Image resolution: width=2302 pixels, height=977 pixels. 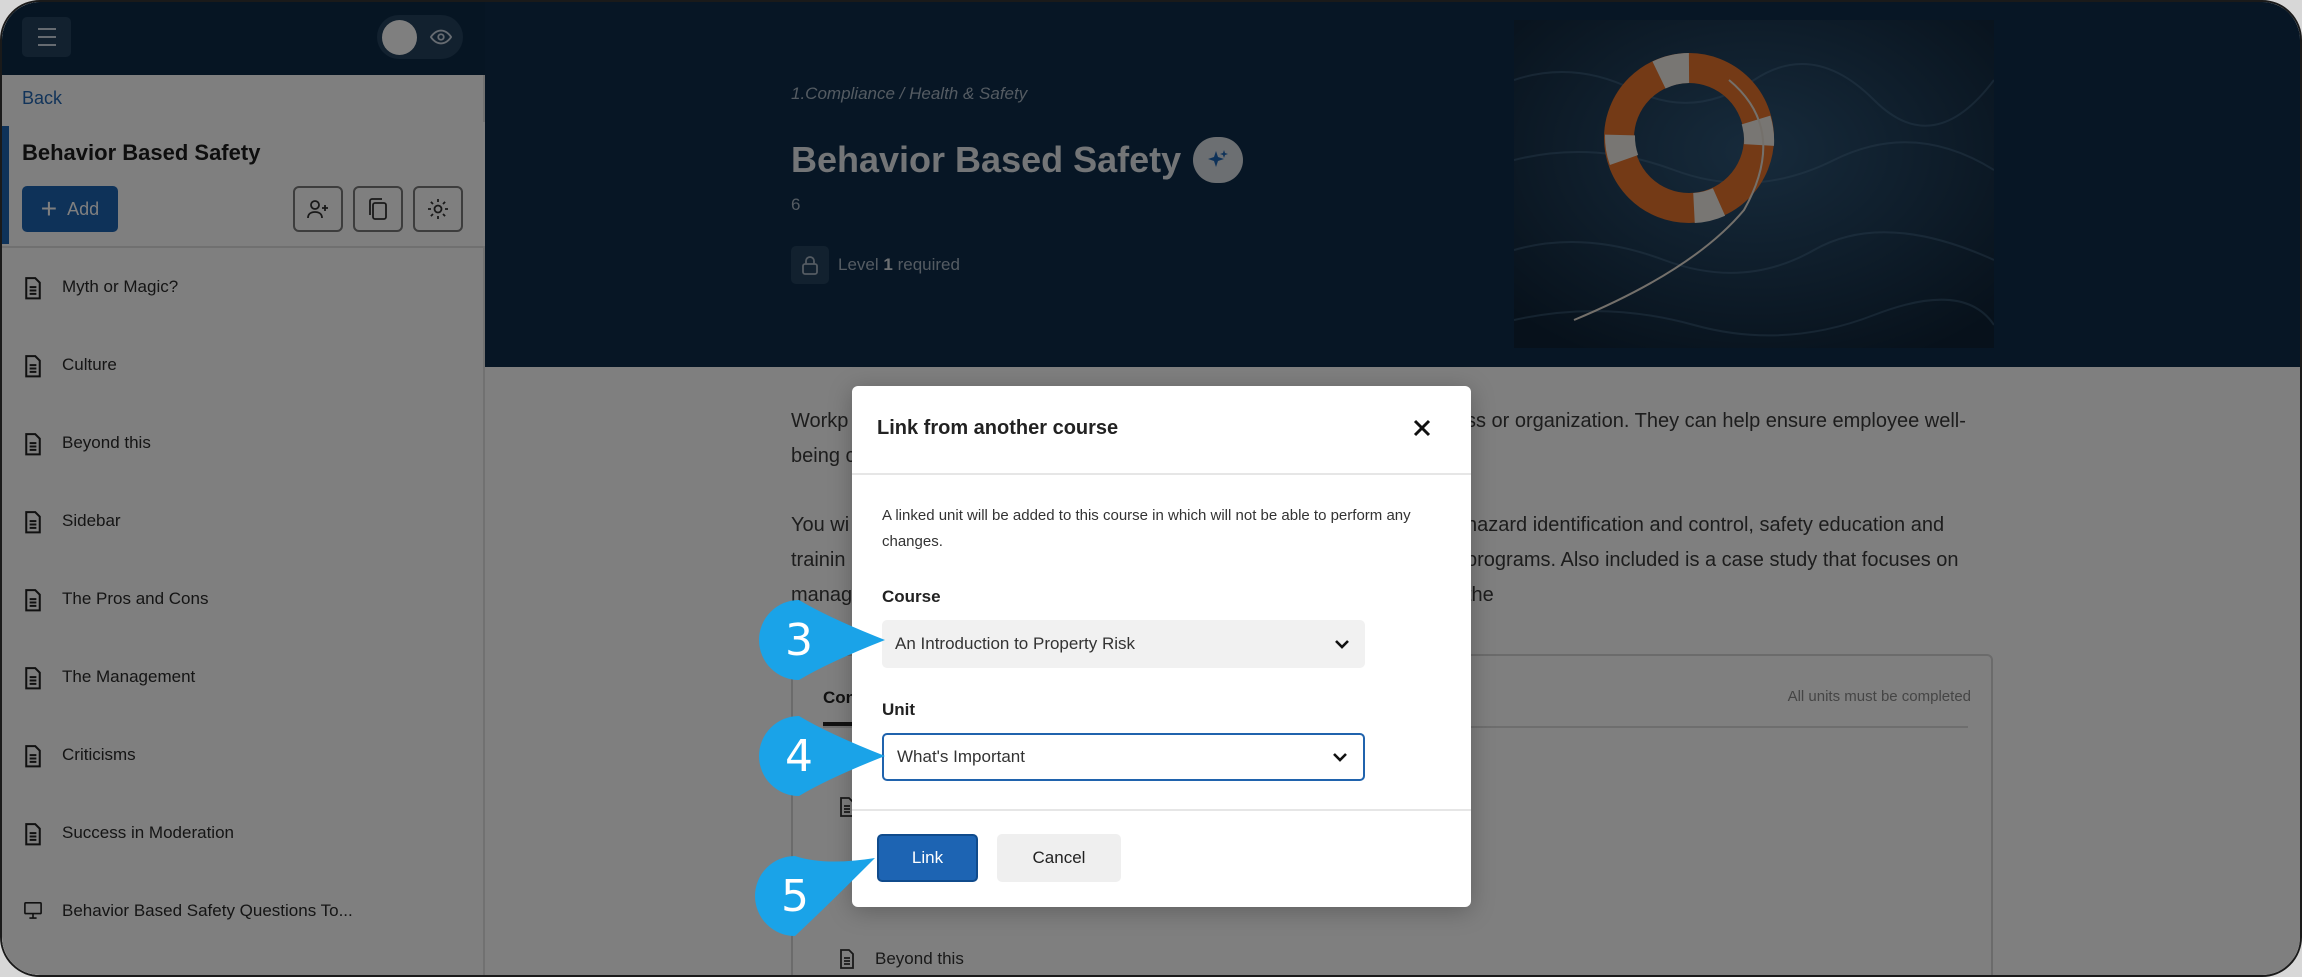 What do you see at coordinates (824, 756) in the screenshot?
I see `callout-step-4: 4` at bounding box center [824, 756].